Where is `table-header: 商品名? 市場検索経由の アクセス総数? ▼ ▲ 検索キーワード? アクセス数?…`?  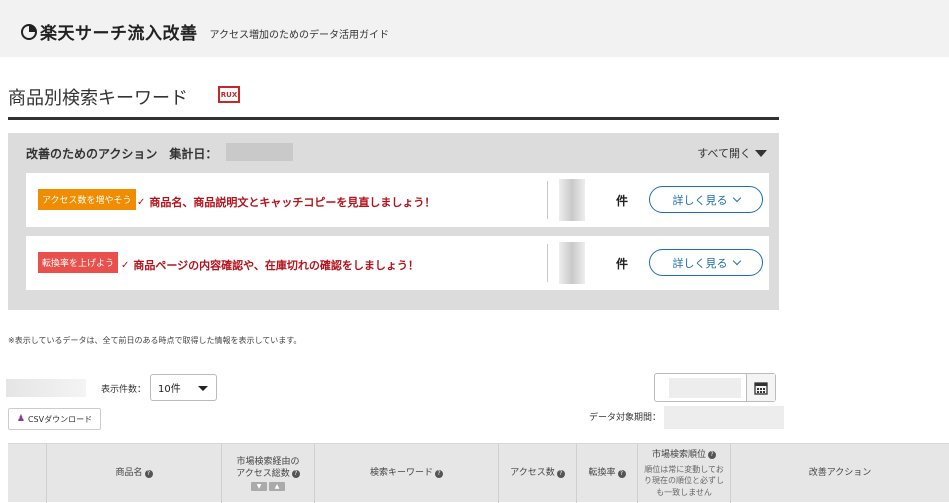
table-header: 商品名? 市場検索経由の アクセス総数? ▼ ▲ 検索キーワード? アクセス数?… is located at coordinates (478, 473).